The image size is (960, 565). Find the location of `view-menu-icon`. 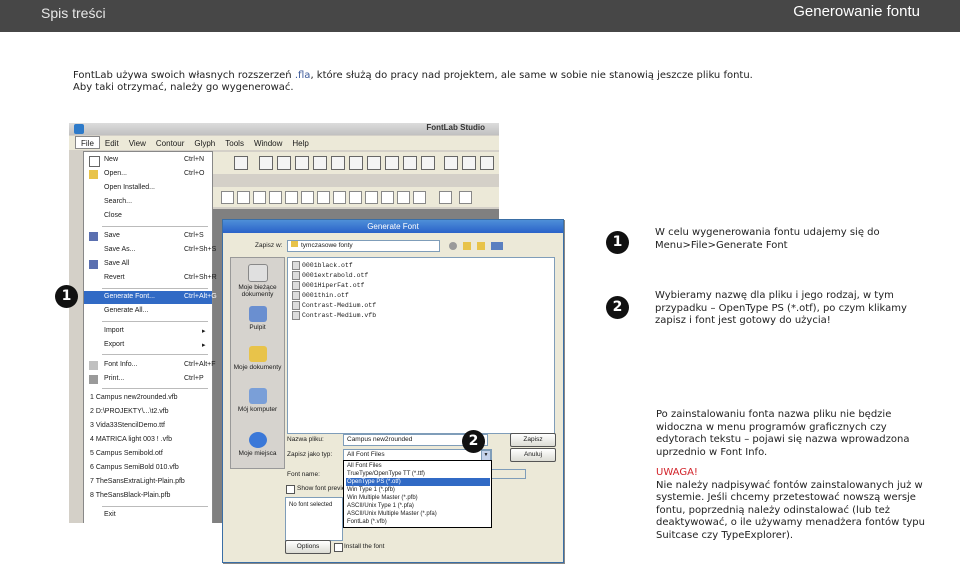

view-menu-icon is located at coordinates (497, 246).